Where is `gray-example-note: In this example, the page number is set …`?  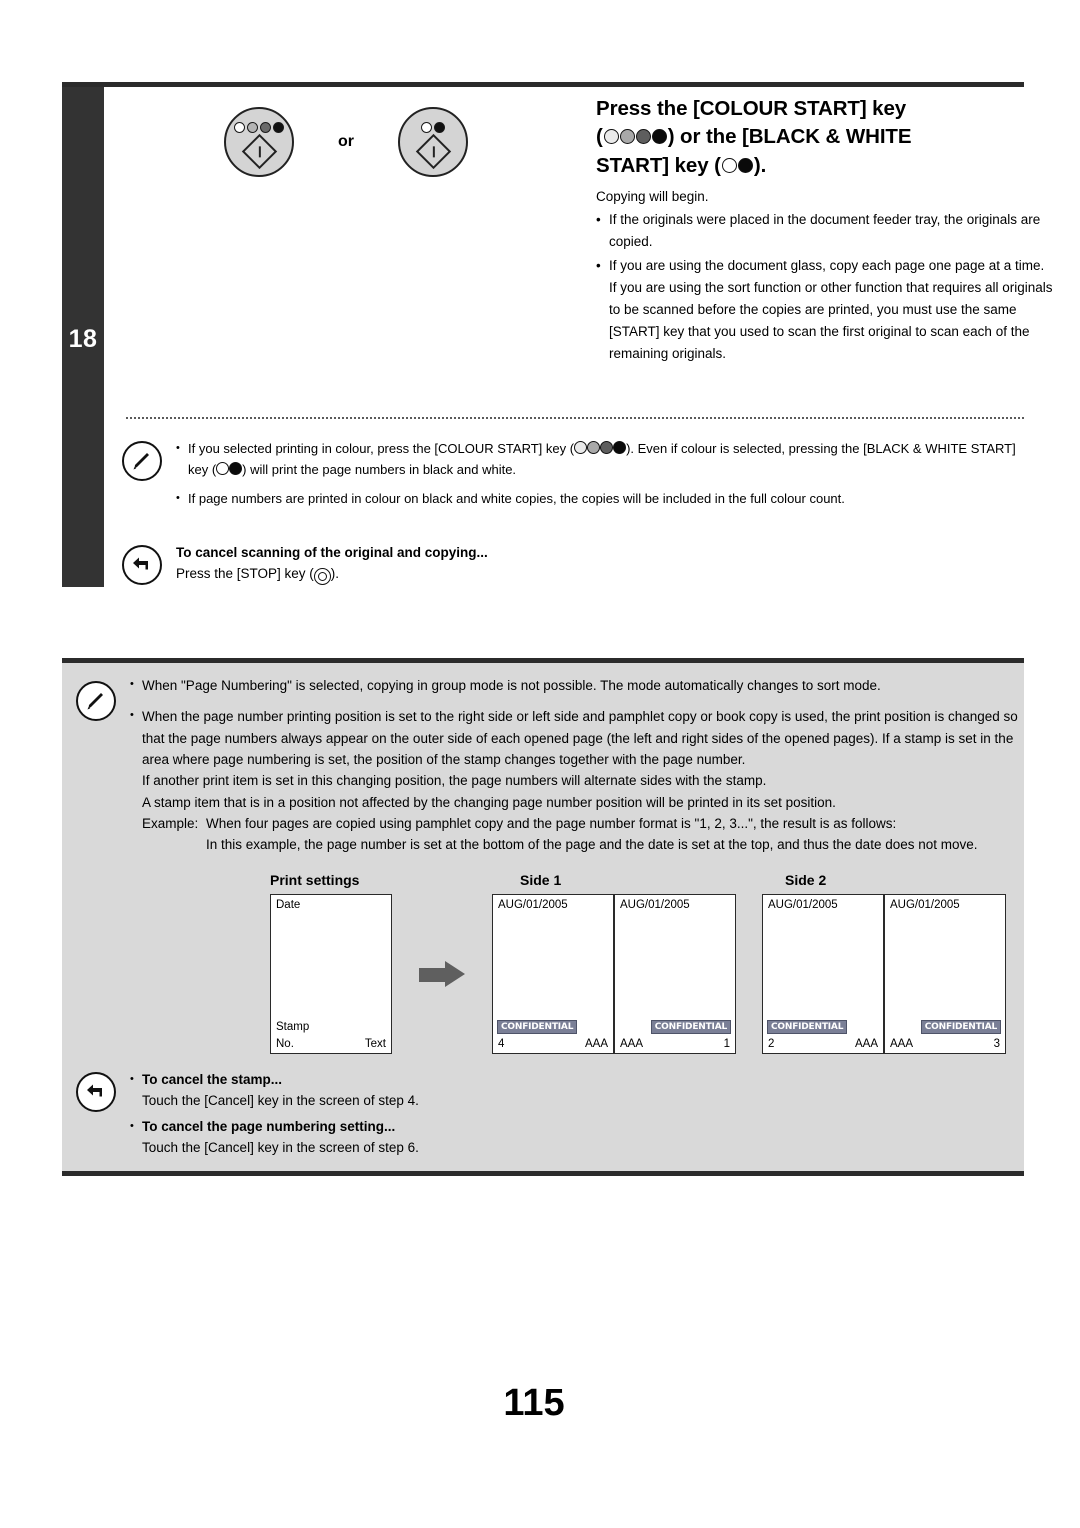
gray-example-note: In this example, the page number is set … is located at coordinates (592, 845).